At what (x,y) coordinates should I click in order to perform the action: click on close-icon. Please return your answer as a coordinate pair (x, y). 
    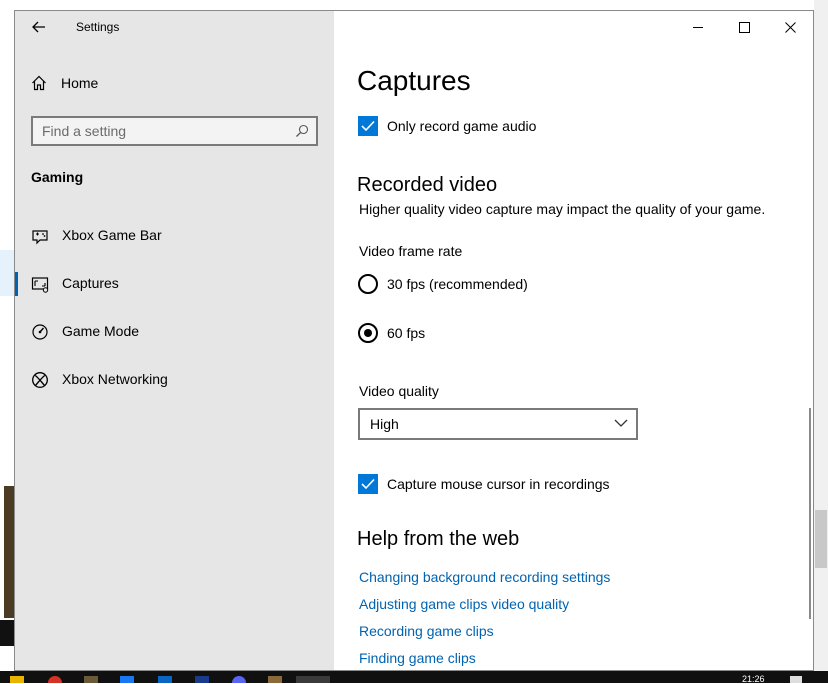
    Looking at the image, I should click on (790, 27).